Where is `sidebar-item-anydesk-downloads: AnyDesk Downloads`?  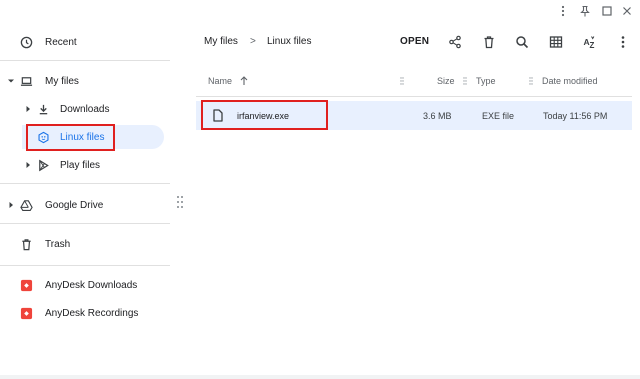
sidebar-item-anydesk-downloads: AnyDesk Downloads is located at coordinates (85, 285).